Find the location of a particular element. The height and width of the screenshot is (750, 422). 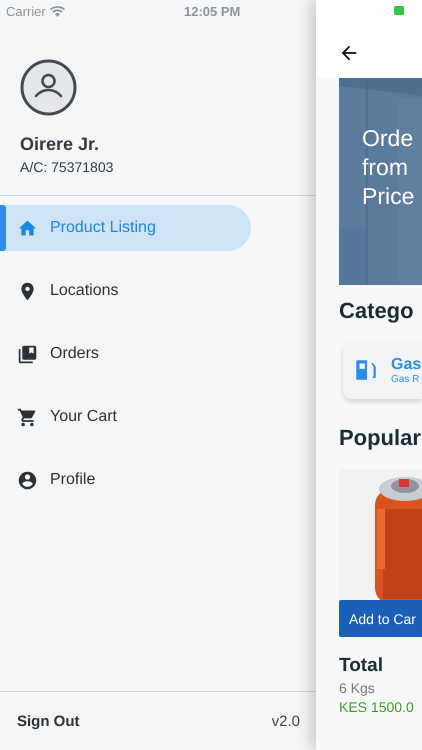

drawer-item: Locations is located at coordinates (125, 291).